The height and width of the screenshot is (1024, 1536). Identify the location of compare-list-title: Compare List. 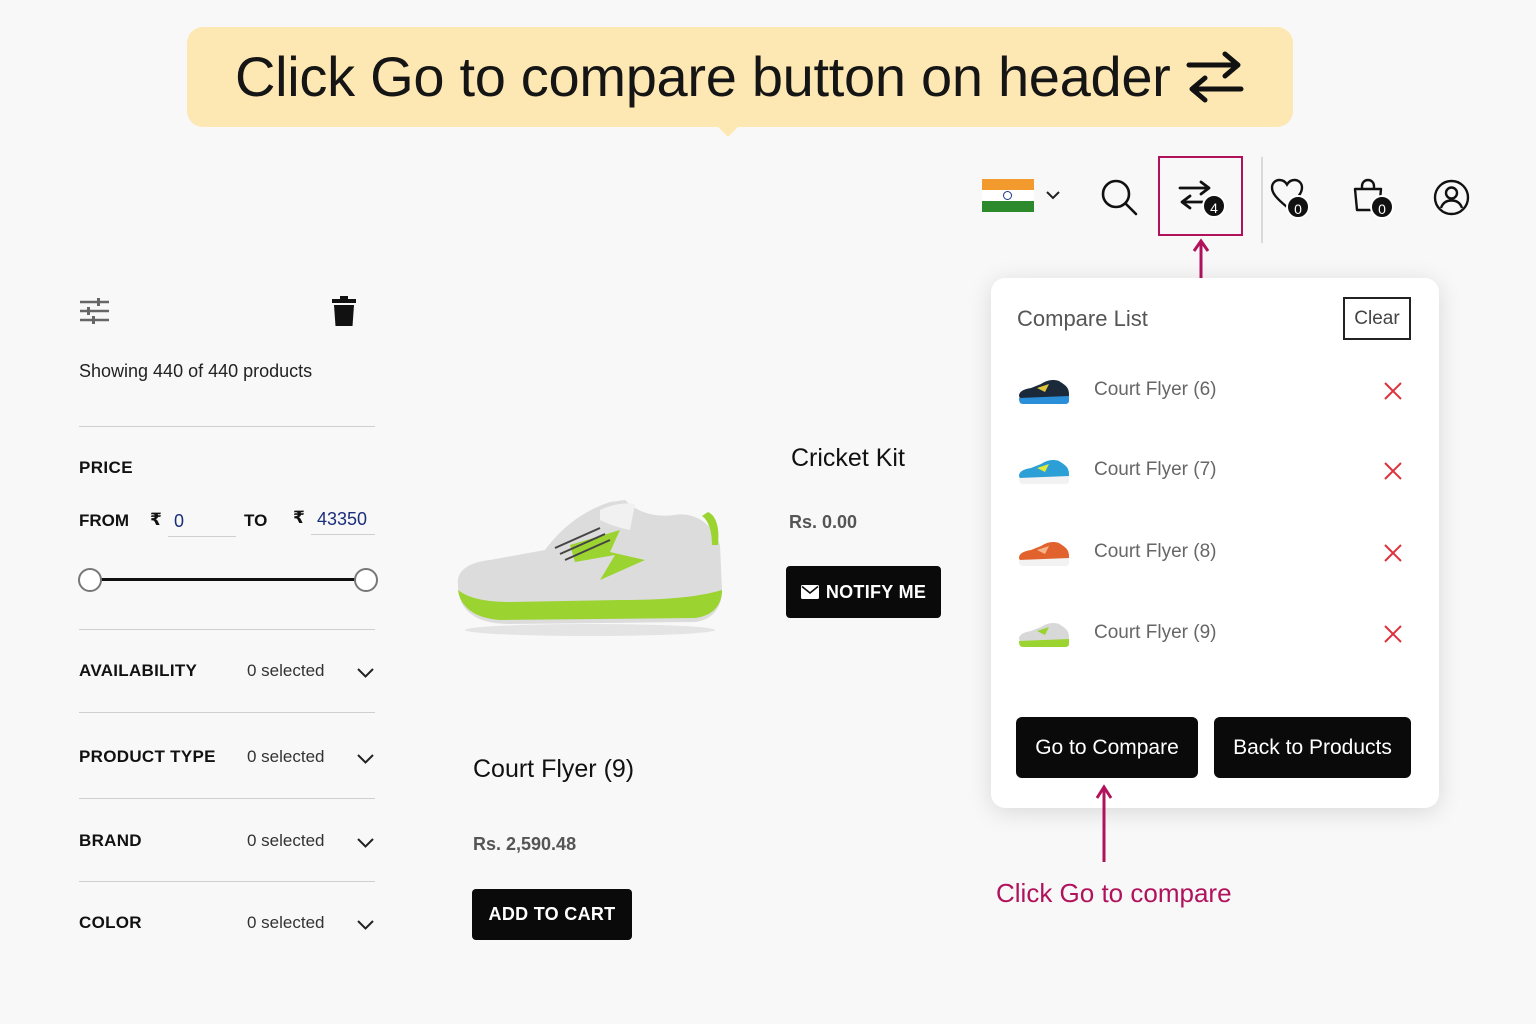
(1082, 318).